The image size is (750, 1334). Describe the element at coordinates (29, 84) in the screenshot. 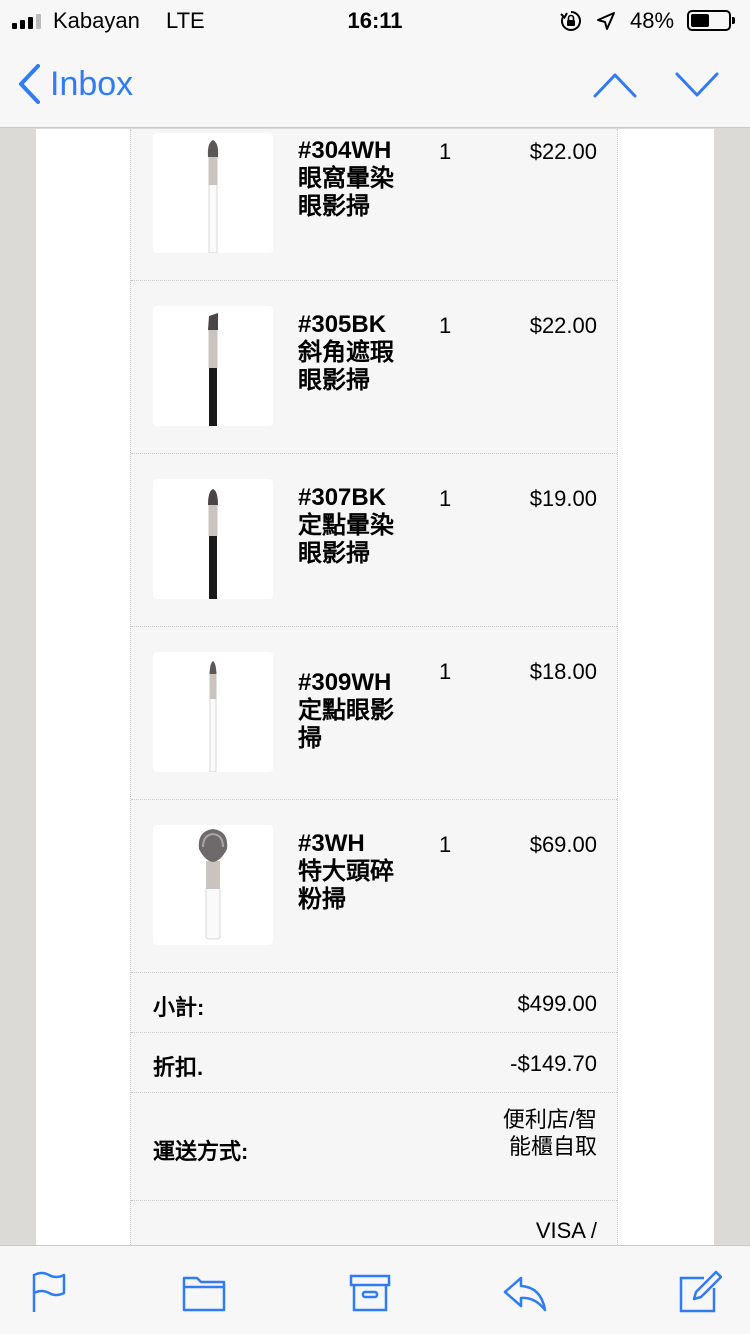

I see `chevron-left-icon` at that location.